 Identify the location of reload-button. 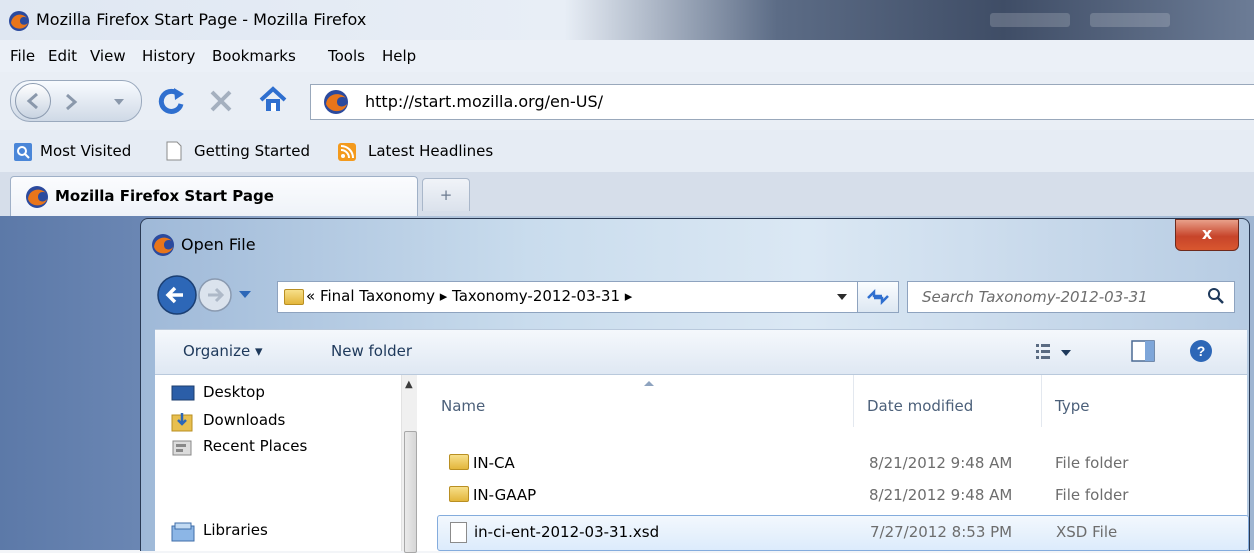
(171, 101).